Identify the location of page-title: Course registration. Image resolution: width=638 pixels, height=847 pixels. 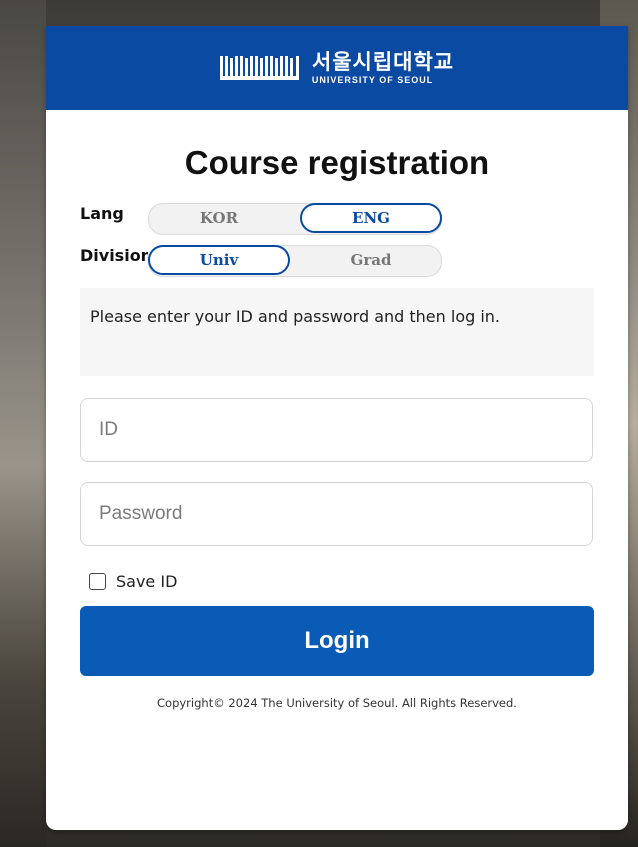
(337, 162).